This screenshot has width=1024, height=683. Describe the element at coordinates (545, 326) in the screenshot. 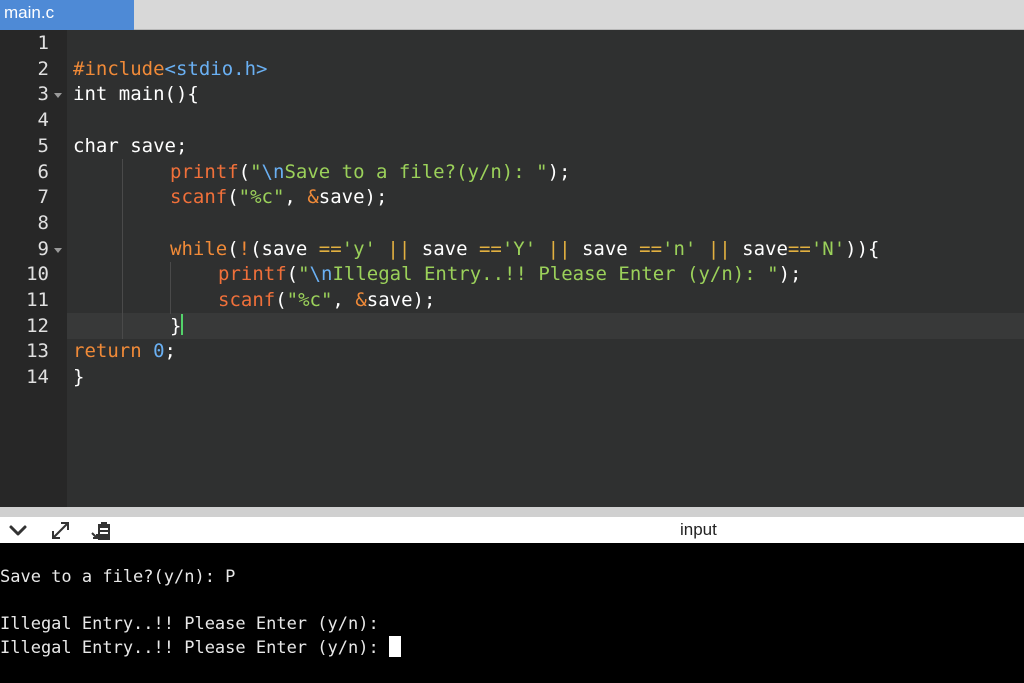

I see `active-line-highlight` at that location.